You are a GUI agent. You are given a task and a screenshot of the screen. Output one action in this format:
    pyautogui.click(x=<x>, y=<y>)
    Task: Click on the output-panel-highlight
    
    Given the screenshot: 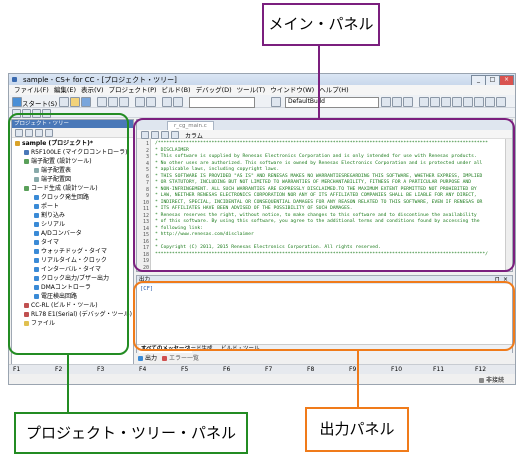 What is the action you would take?
    pyautogui.click(x=324, y=316)
    